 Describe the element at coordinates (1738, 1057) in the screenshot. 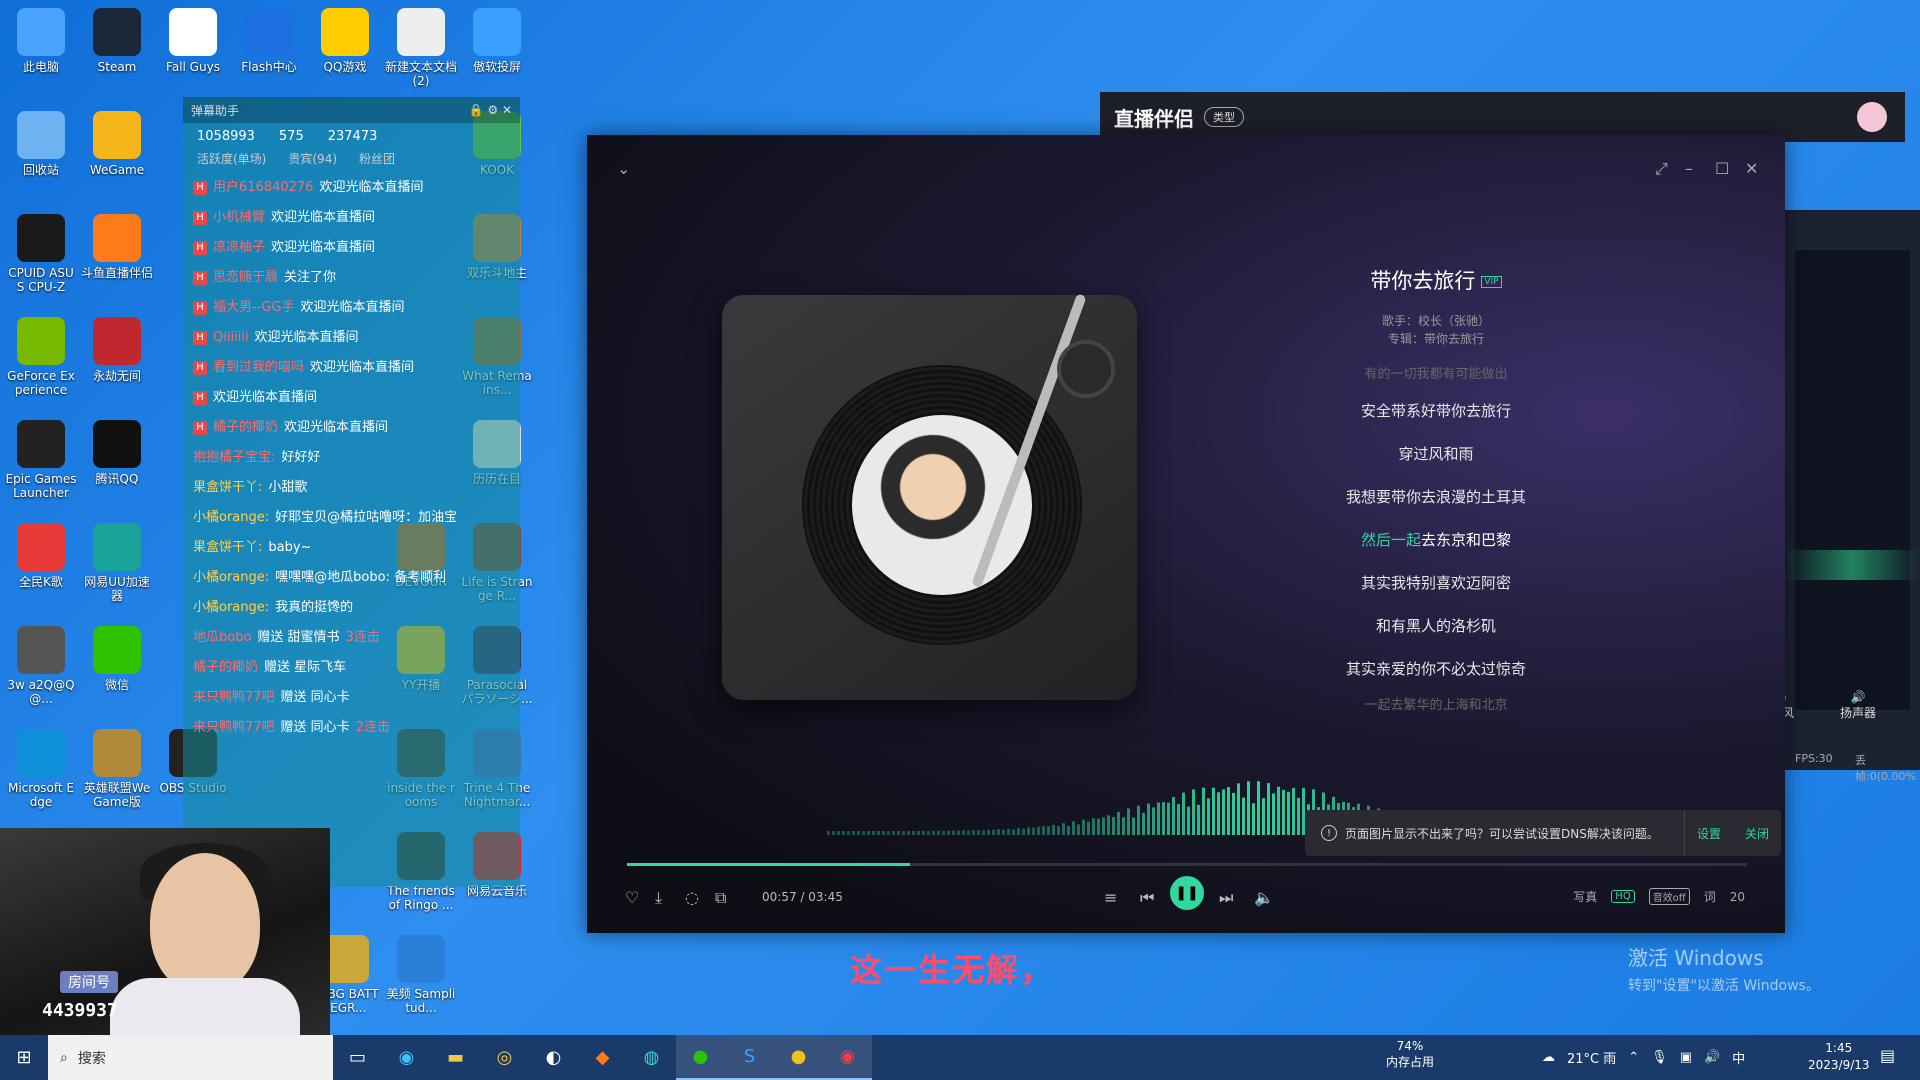

I see `ime-indicator: 中` at that location.